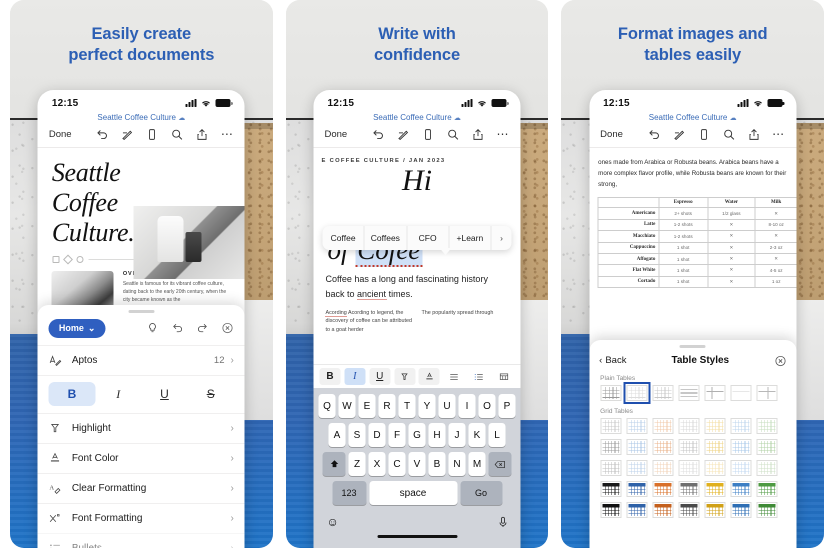 The image size is (834, 548). What do you see at coordinates (428, 238) in the screenshot?
I see `suggestion-option: CFO` at bounding box center [428, 238].